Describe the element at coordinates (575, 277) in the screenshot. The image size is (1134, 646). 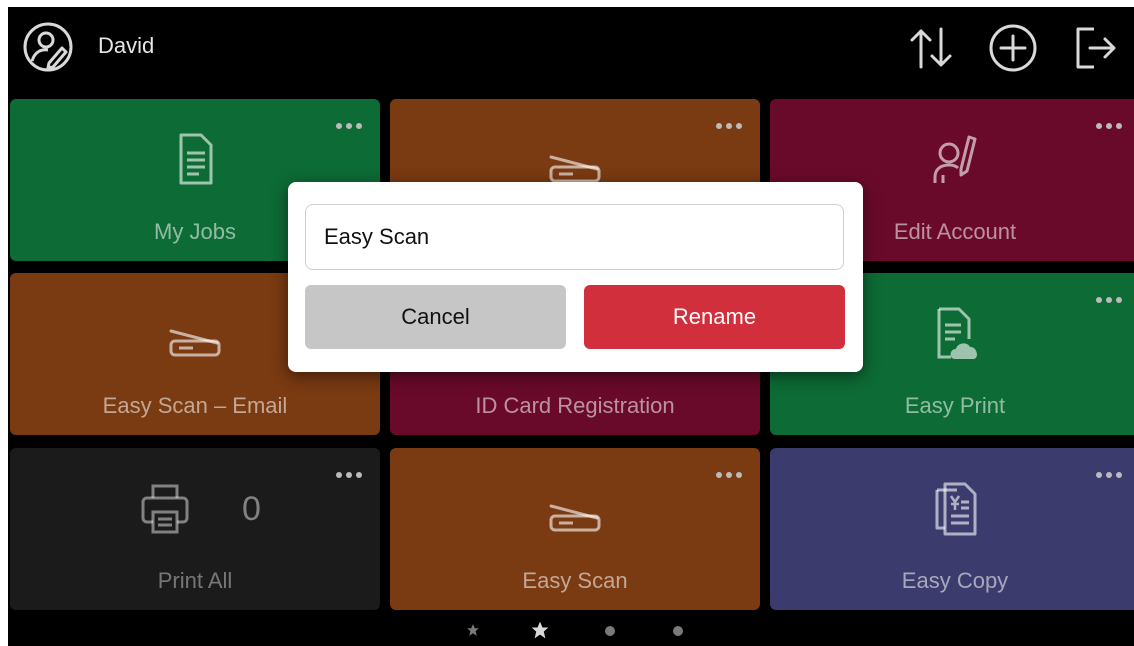
I see `rename-dialog: Cancel Rename` at that location.